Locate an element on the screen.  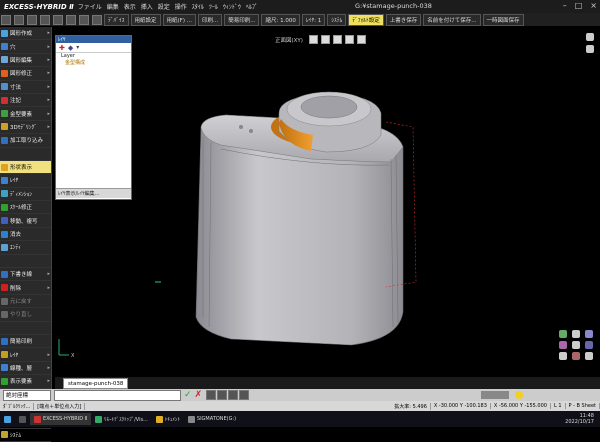
save-overwrite-button: 上書き保存 is located at coordinates (403, 19).